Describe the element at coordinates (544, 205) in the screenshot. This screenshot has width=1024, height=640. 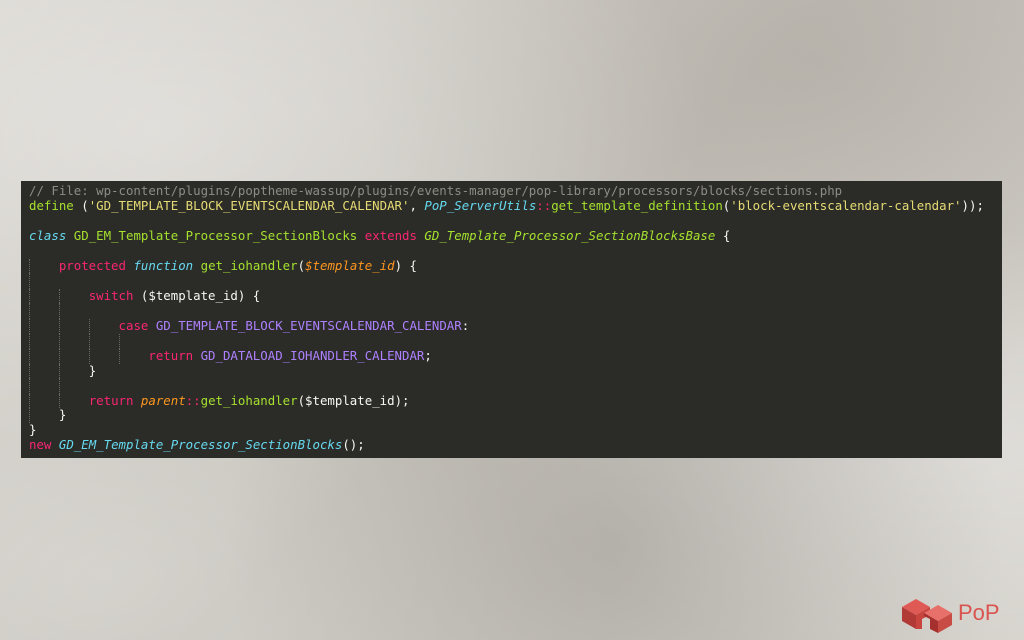
I see `define-scope-operator: ::` at that location.